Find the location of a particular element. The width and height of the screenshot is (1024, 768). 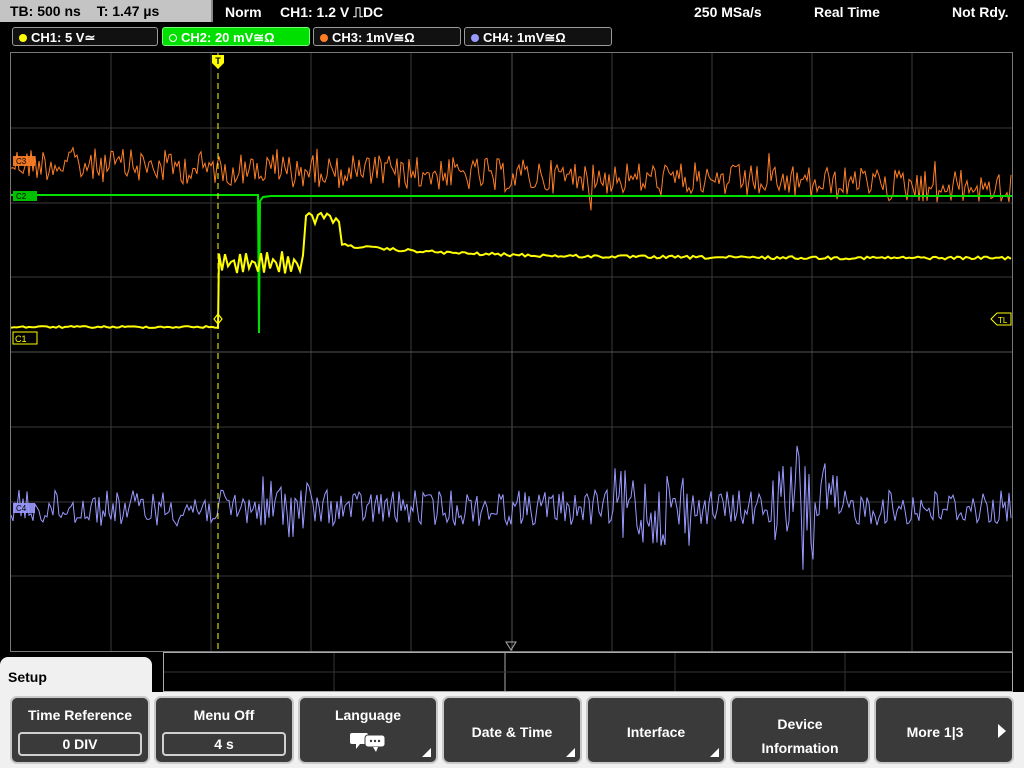

acquisition-state: Not Rdy. is located at coordinates (980, 12).